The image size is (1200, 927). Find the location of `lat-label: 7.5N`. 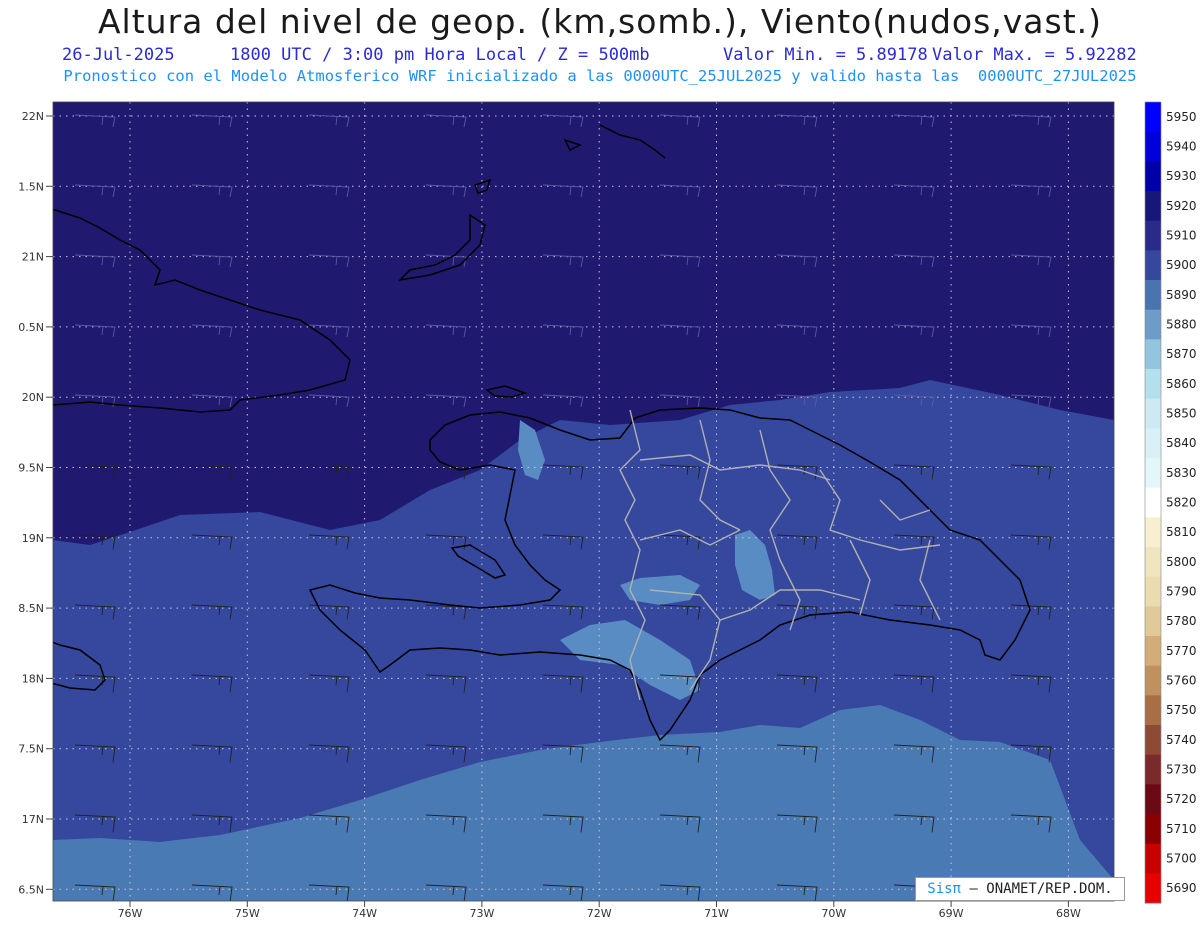

lat-label: 7.5N is located at coordinates (31, 749).